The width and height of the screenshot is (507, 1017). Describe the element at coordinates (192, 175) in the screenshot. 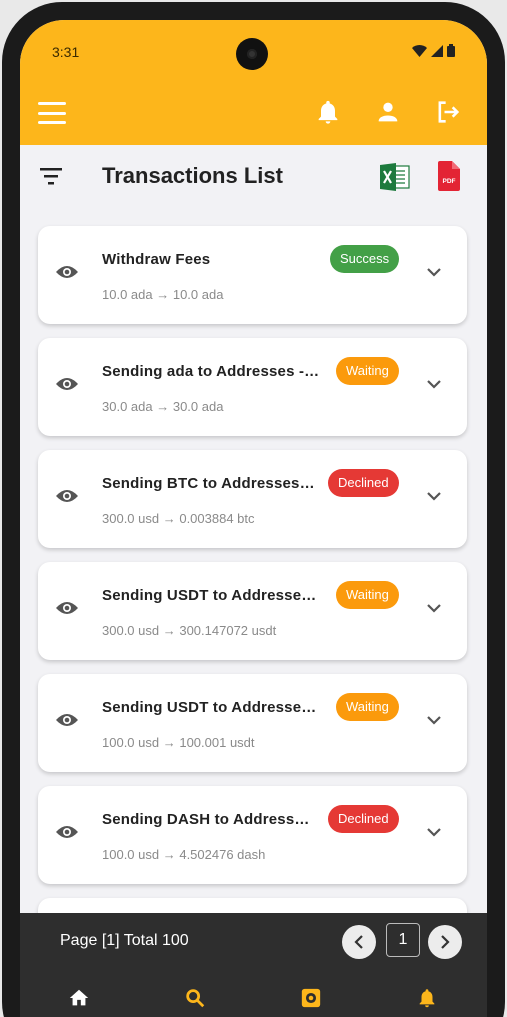

I see `page-title: Transactions List` at that location.